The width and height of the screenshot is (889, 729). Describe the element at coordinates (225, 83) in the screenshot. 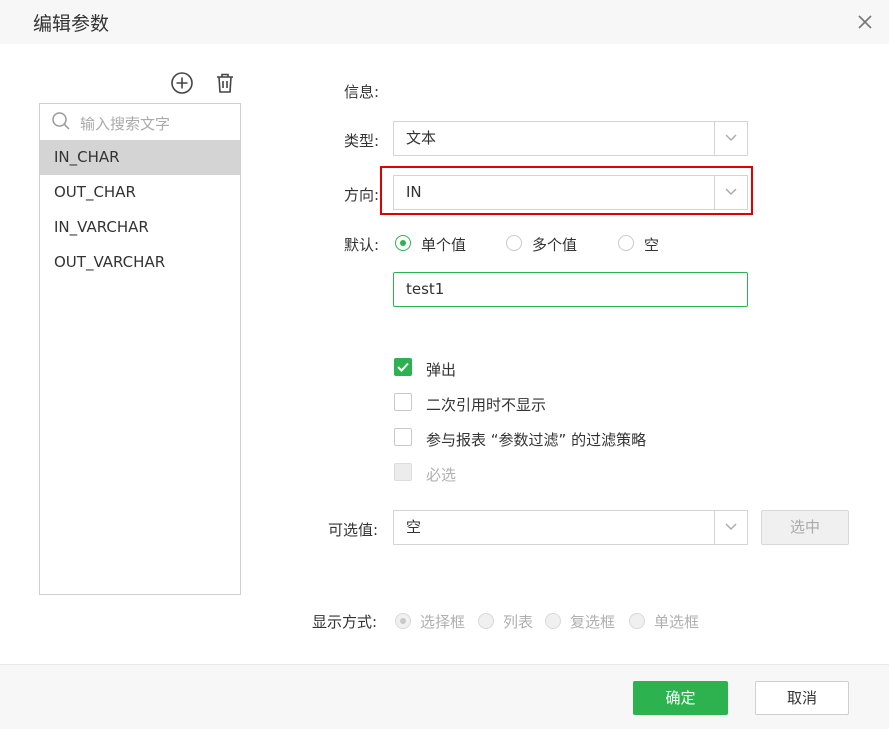

I see `trash-icon` at that location.